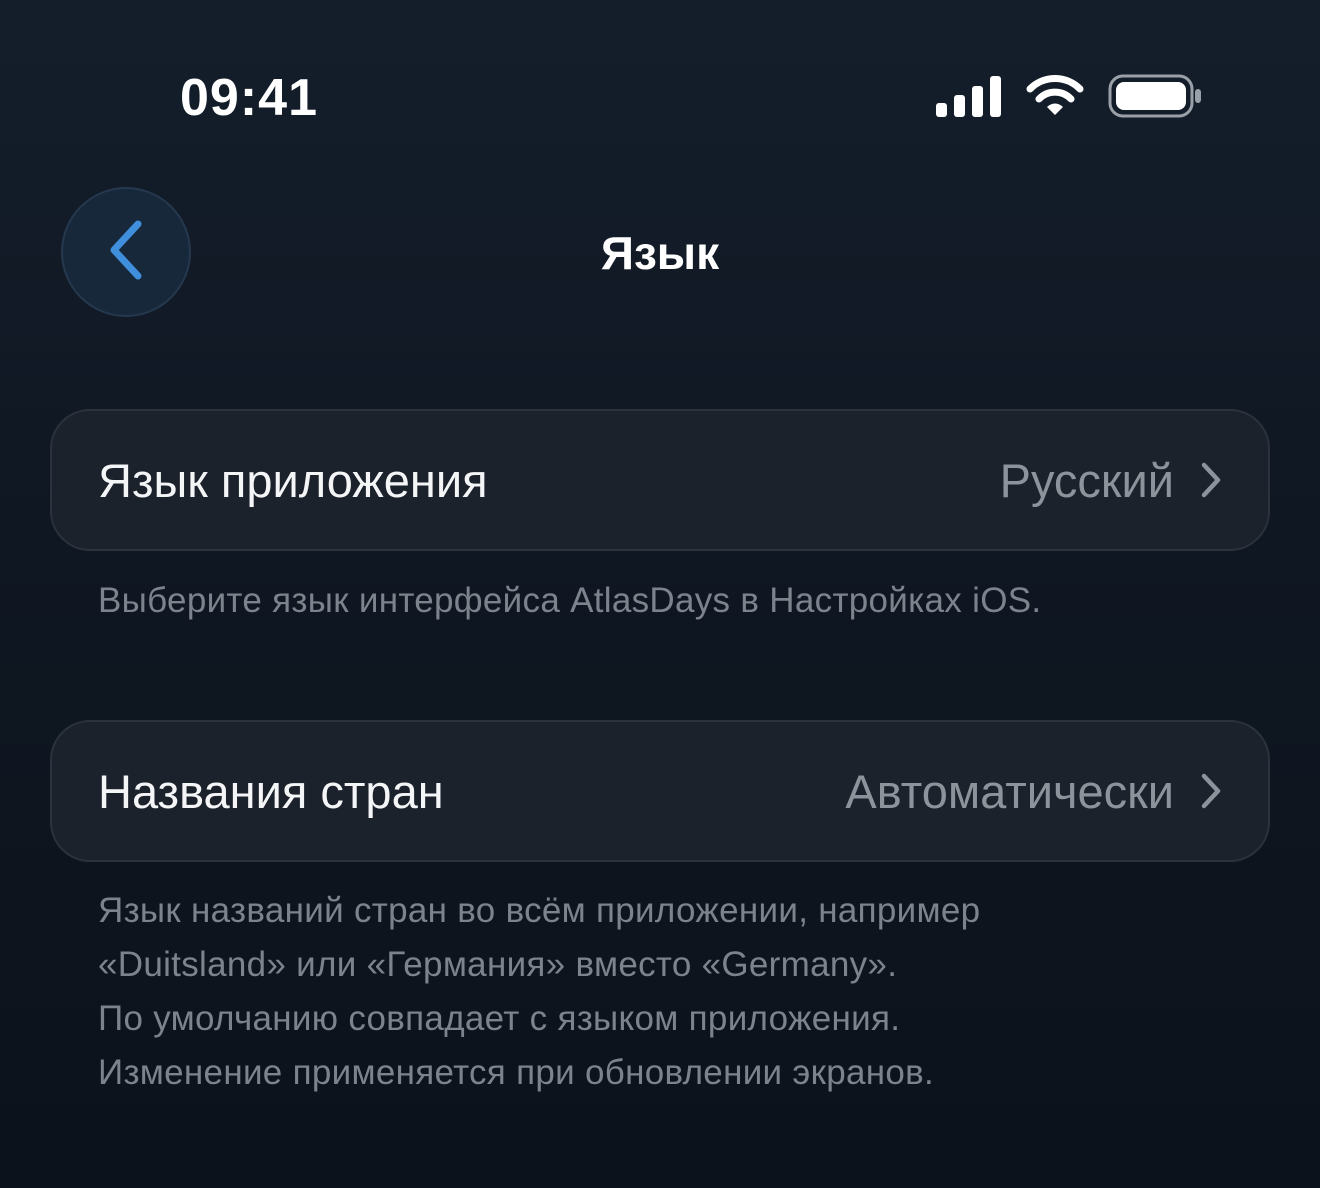 This screenshot has height=1188, width=1320. What do you see at coordinates (1009, 791) in the screenshot?
I see `country-names-value: Автоматически` at bounding box center [1009, 791].